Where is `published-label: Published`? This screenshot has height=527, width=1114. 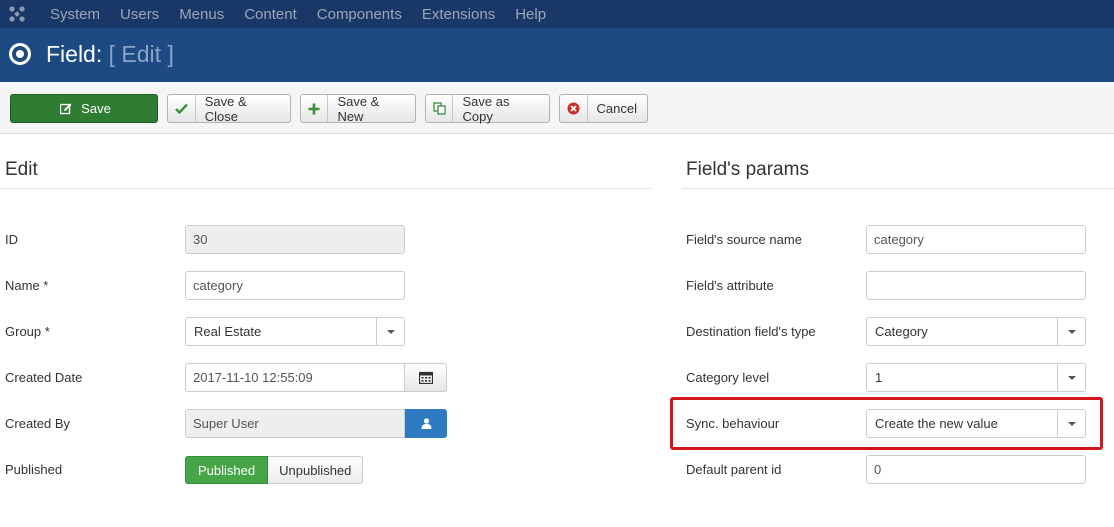
published-label: Published is located at coordinates (34, 469).